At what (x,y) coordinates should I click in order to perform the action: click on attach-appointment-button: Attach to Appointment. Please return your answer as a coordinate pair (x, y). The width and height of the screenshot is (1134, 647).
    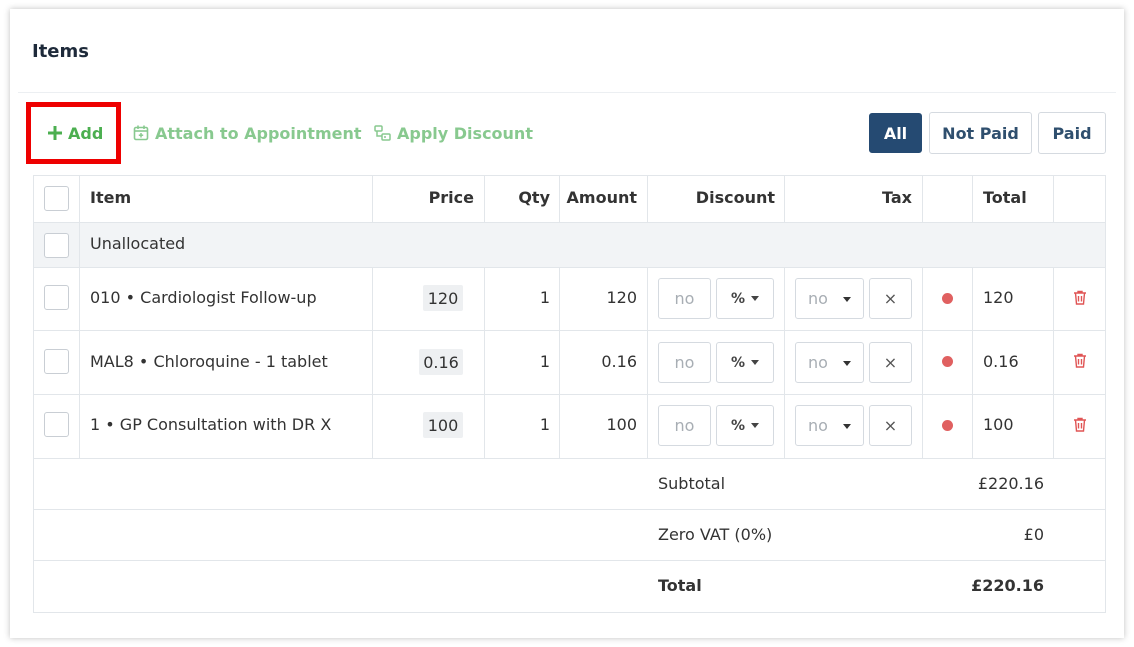
    Looking at the image, I should click on (247, 133).